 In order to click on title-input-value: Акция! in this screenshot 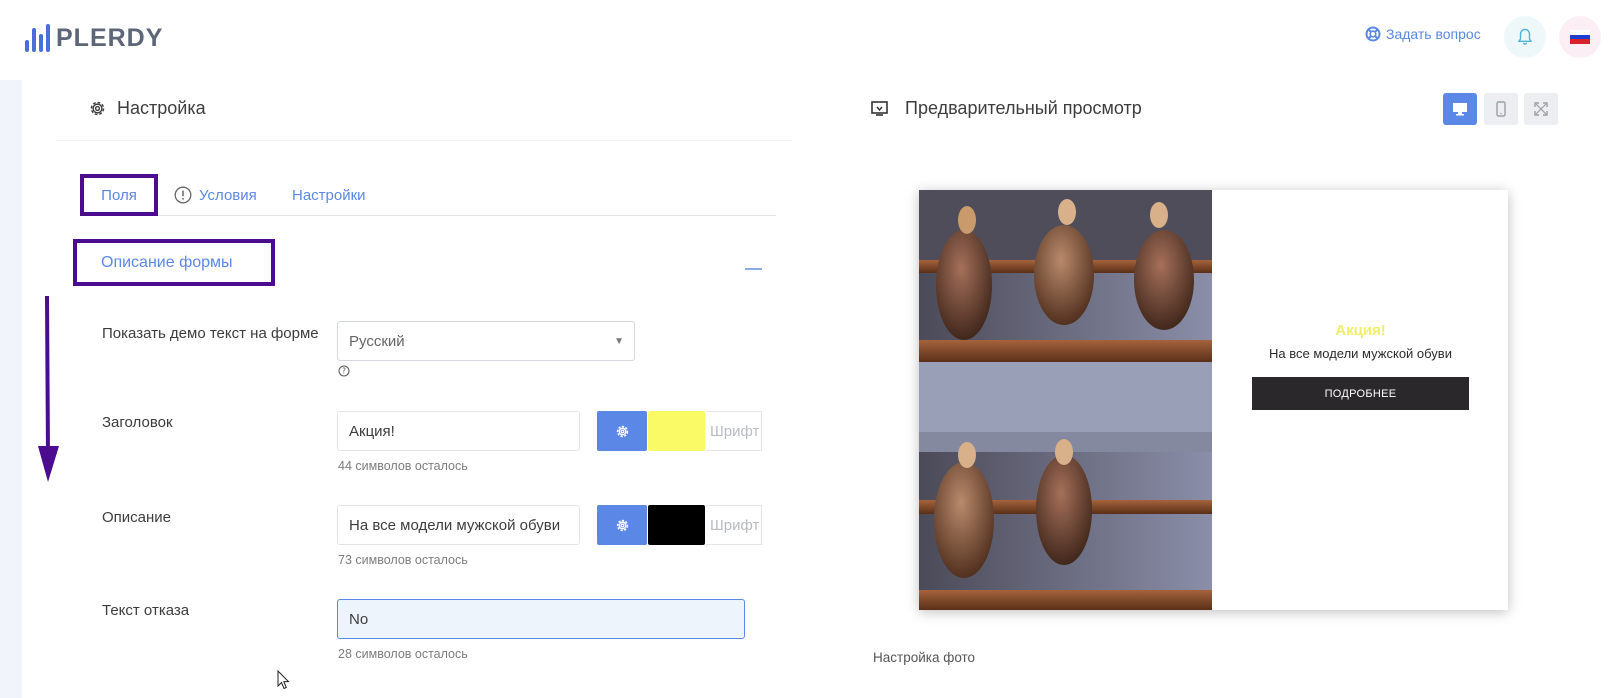, I will do `click(372, 431)`.